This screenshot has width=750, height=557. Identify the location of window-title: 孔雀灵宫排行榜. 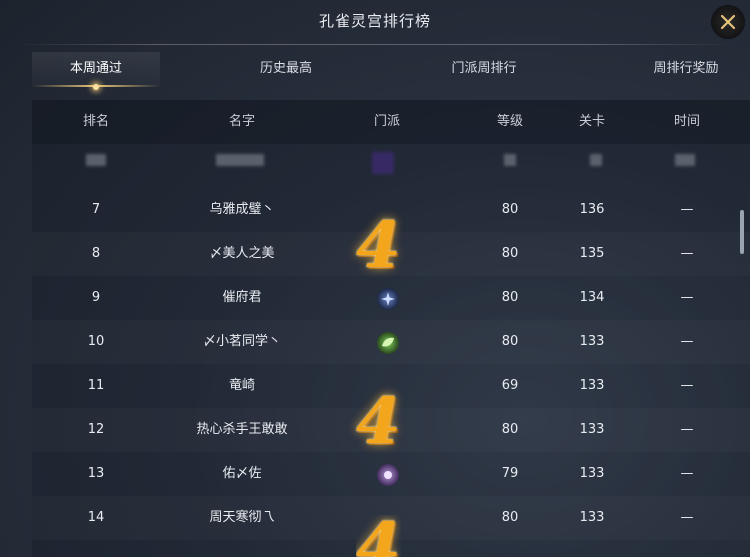
(374, 21).